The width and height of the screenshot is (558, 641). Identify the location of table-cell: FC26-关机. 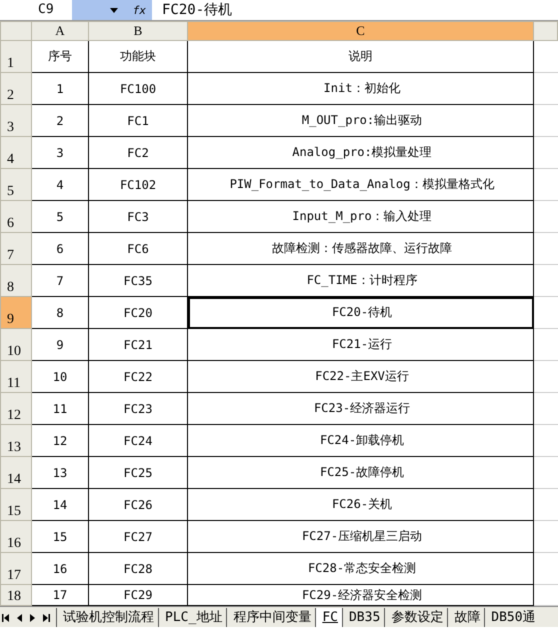
(361, 504).